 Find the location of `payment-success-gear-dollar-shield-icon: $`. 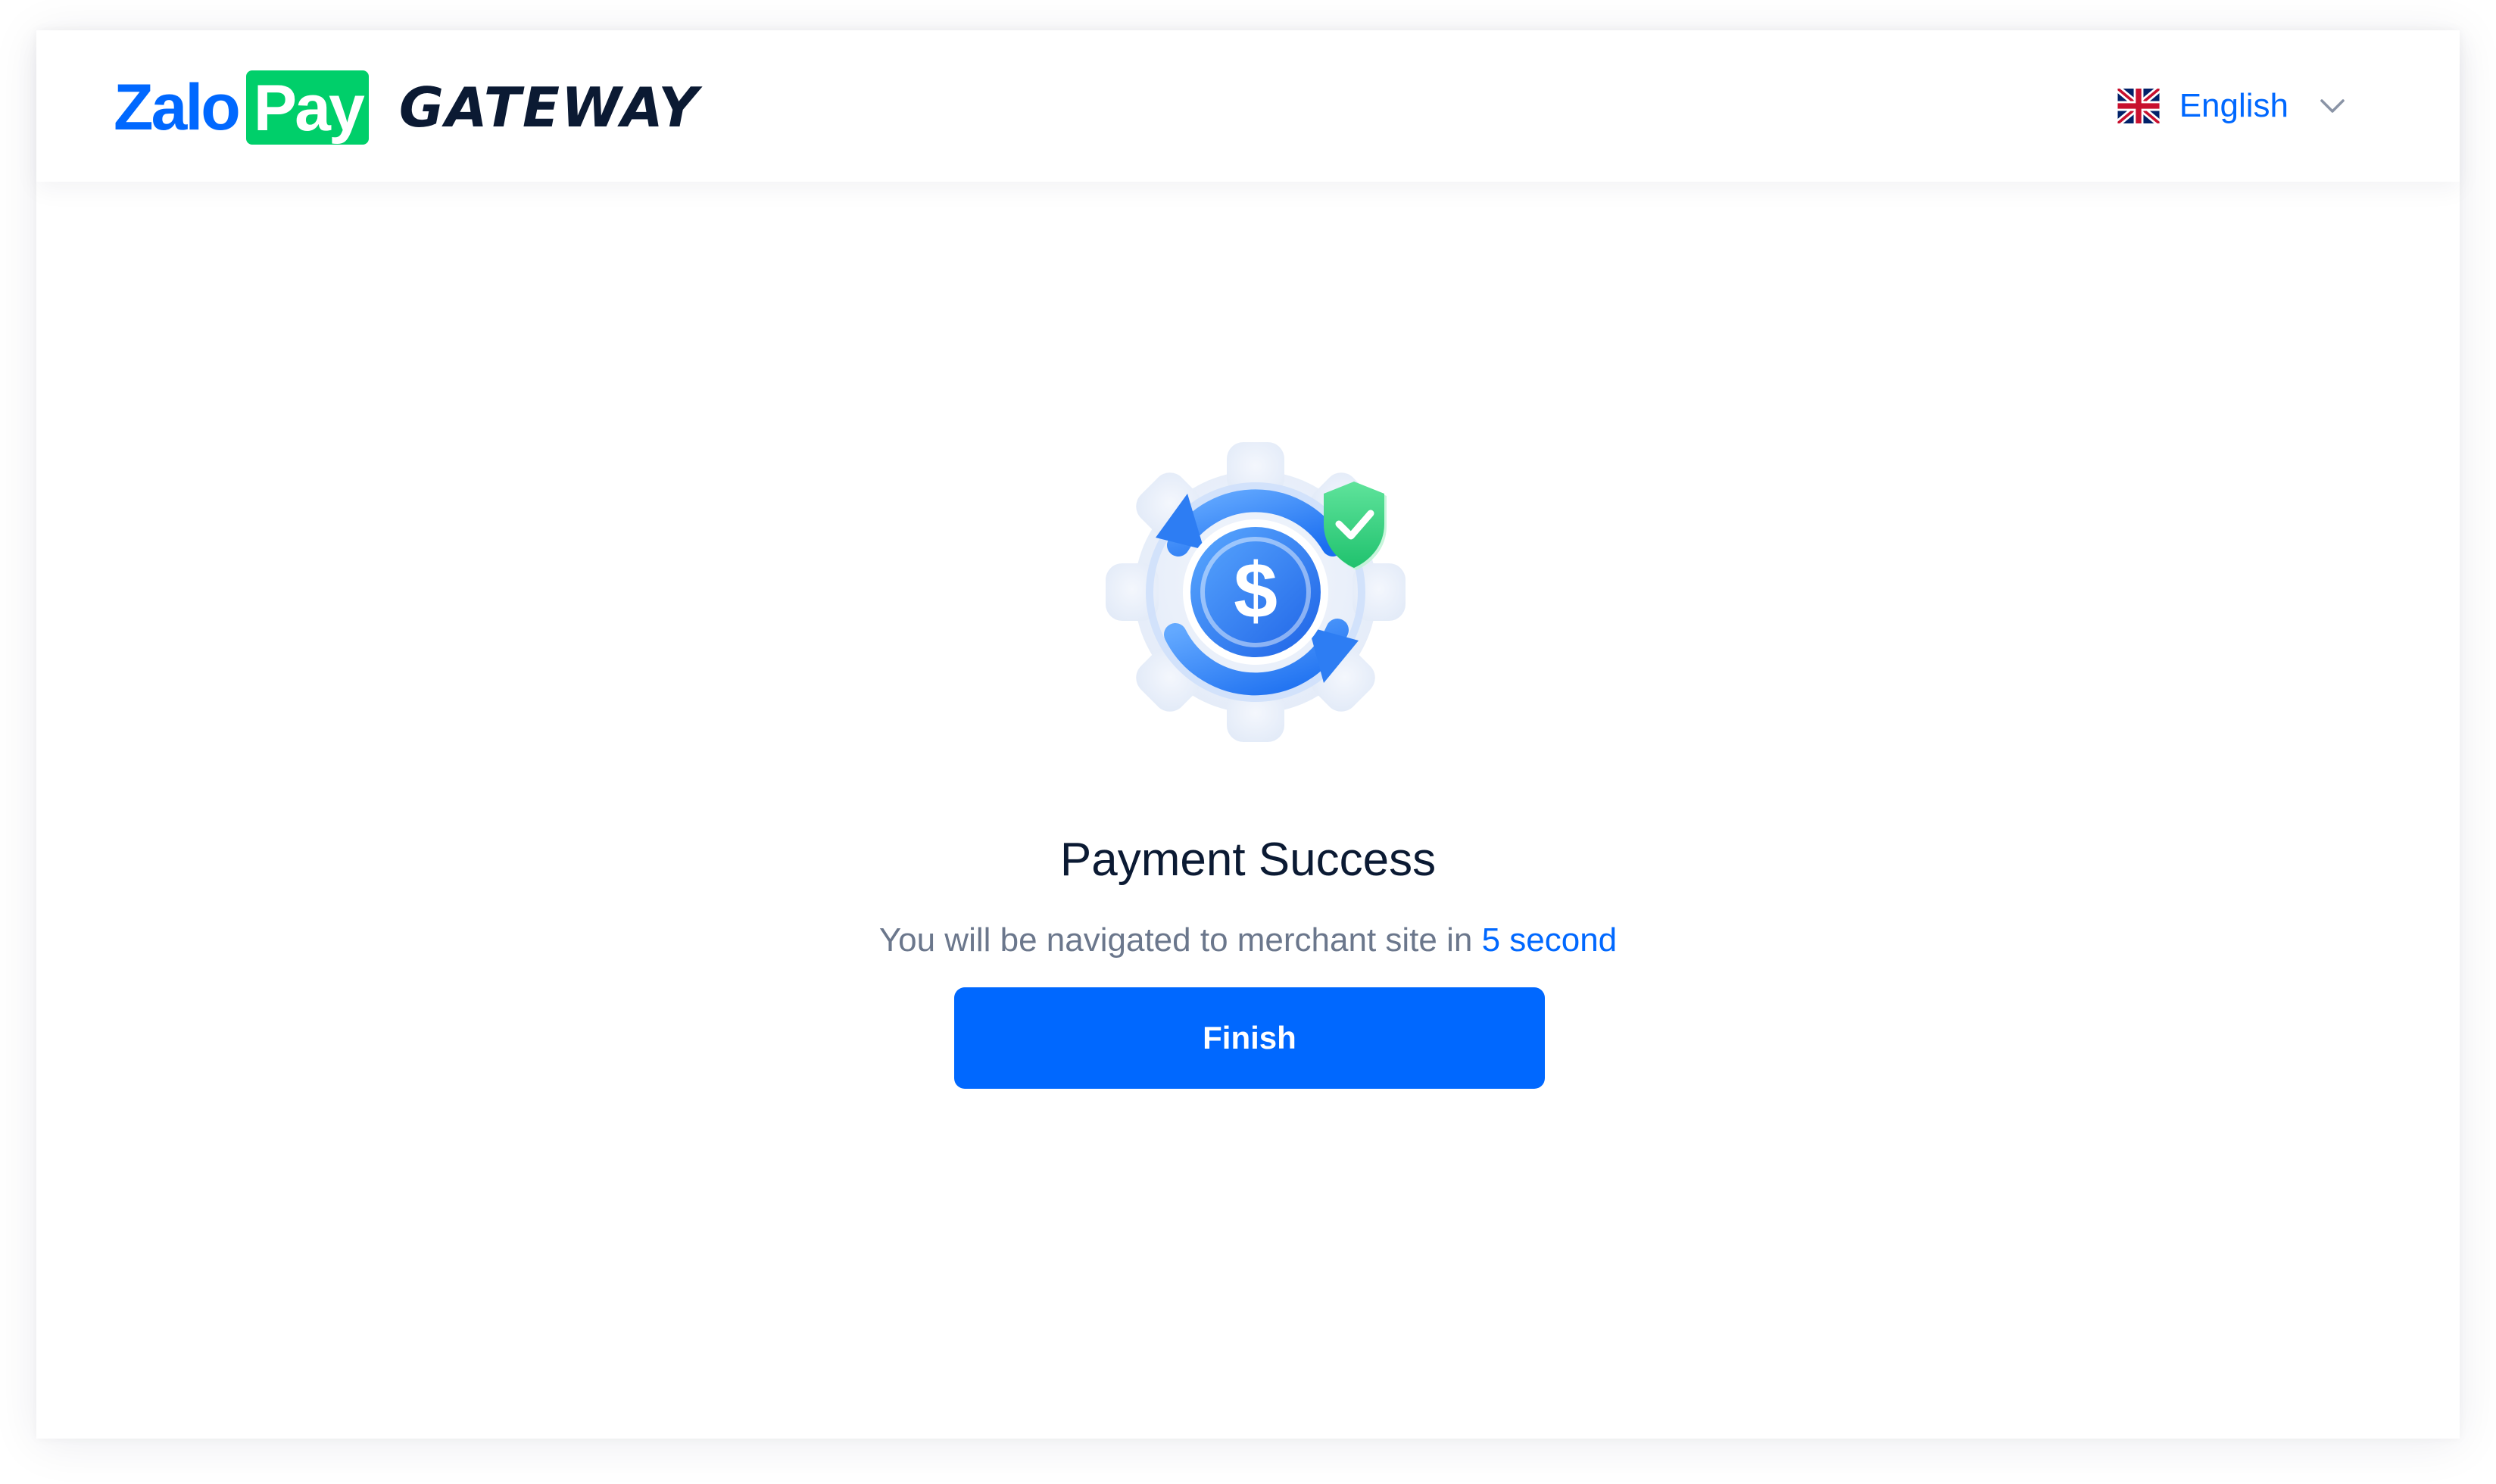

payment-success-gear-dollar-shield-icon: $ is located at coordinates (1256, 592).